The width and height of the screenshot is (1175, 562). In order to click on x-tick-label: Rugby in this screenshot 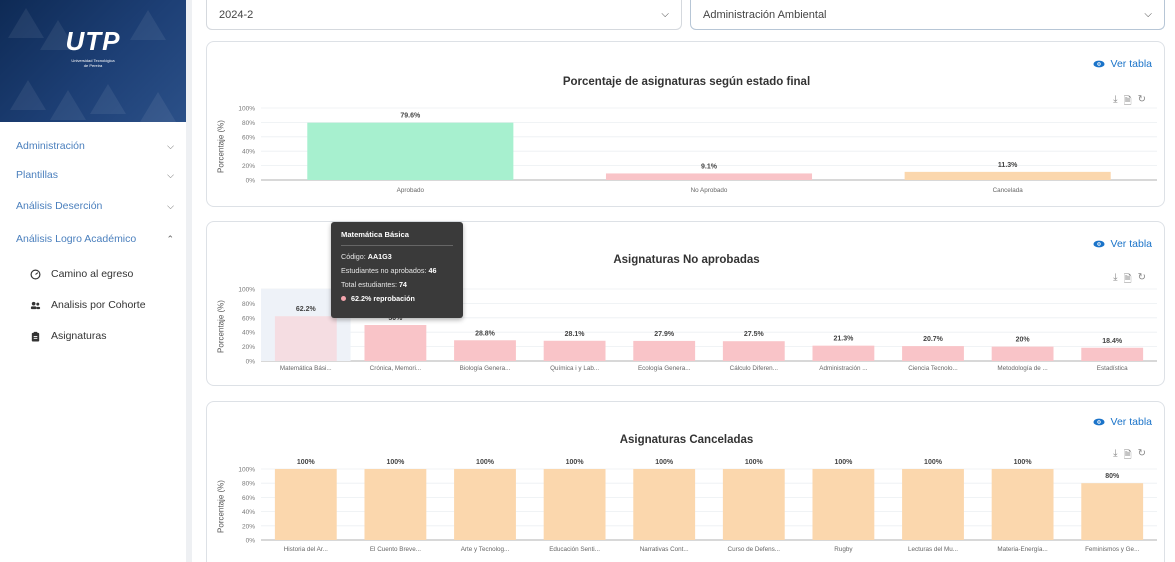, I will do `click(843, 549)`.